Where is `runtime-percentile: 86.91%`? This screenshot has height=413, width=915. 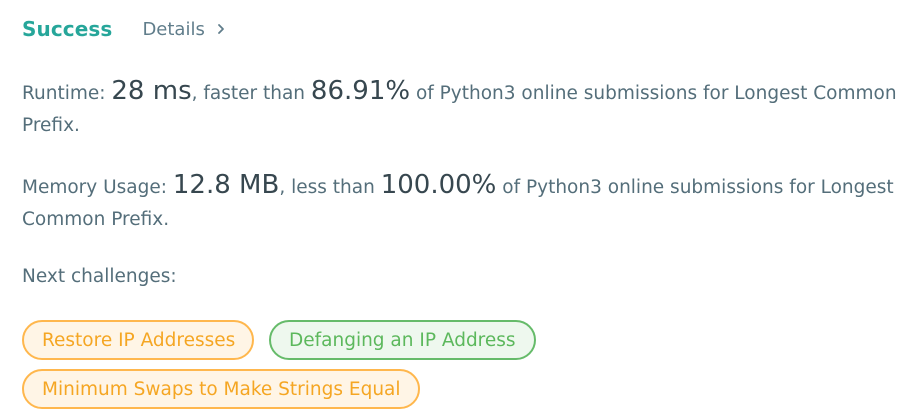
runtime-percentile: 86.91% is located at coordinates (360, 91).